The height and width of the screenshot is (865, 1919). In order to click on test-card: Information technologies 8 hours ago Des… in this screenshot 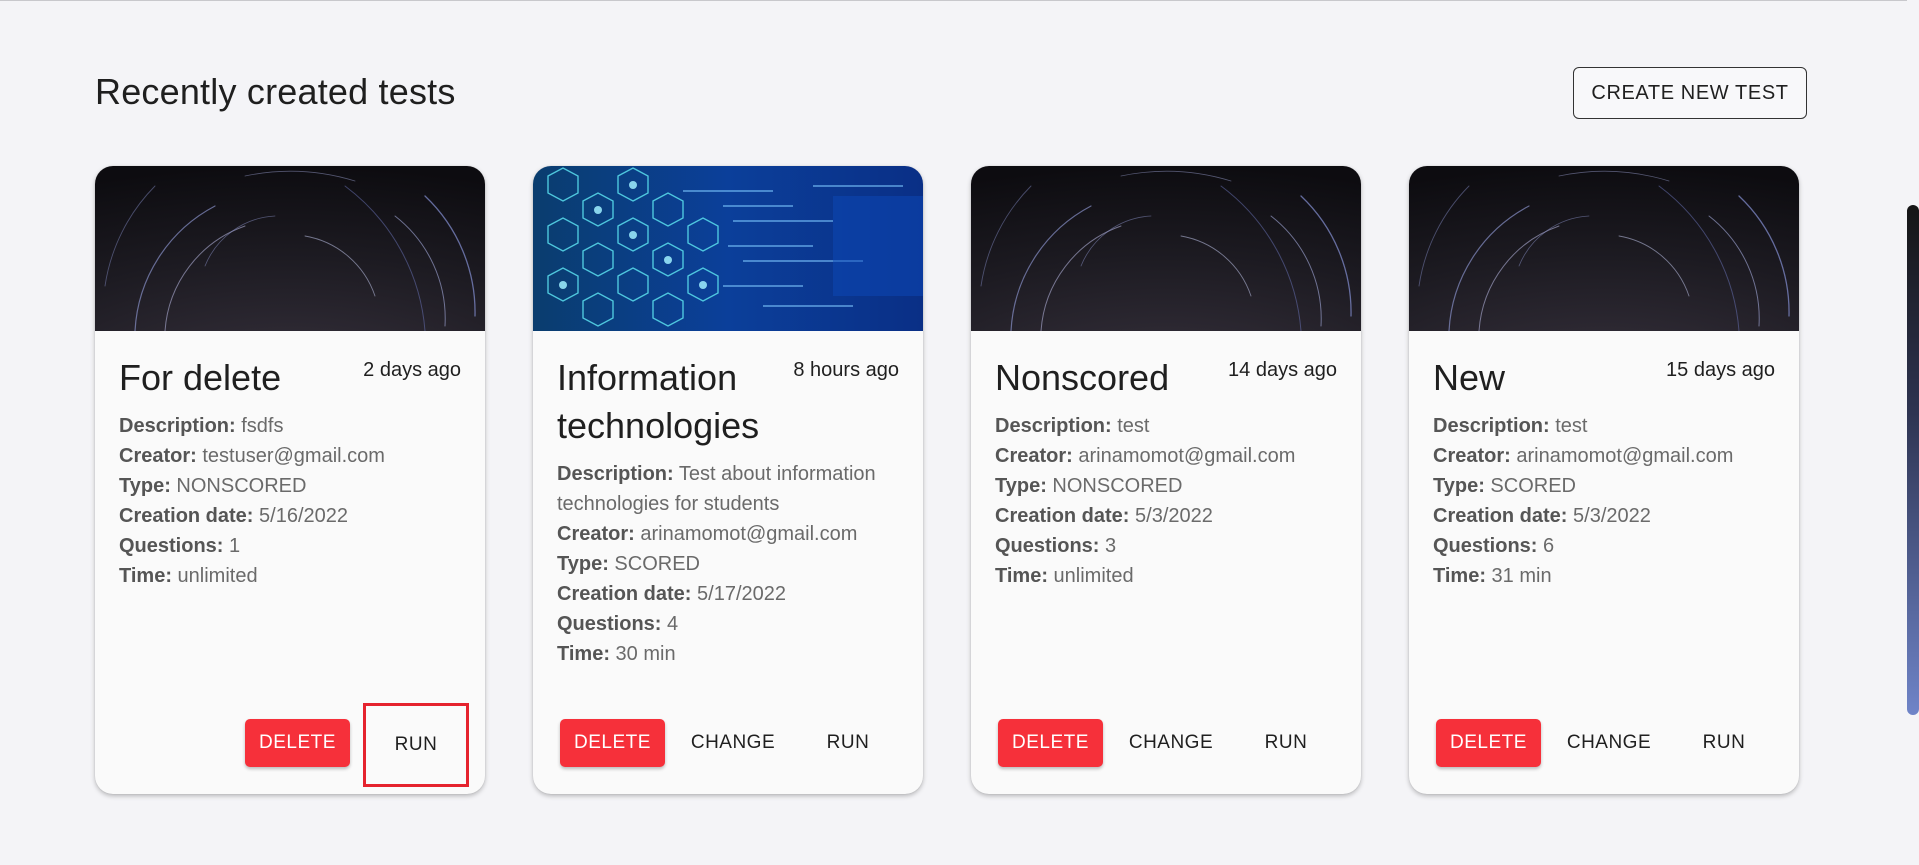, I will do `click(728, 480)`.